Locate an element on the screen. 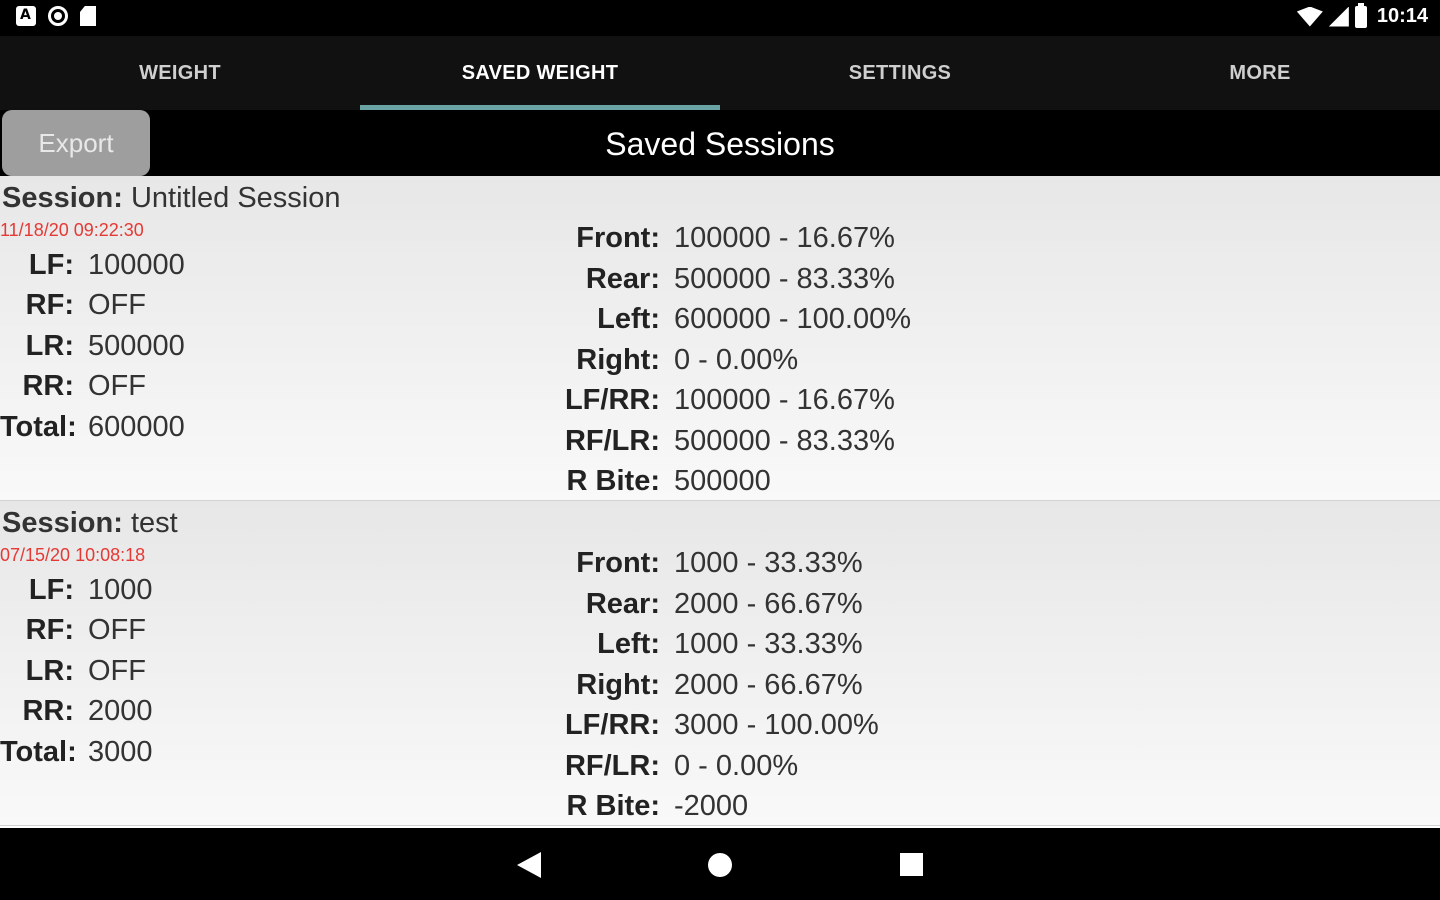  session-name-row: Session: test is located at coordinates (90, 523).